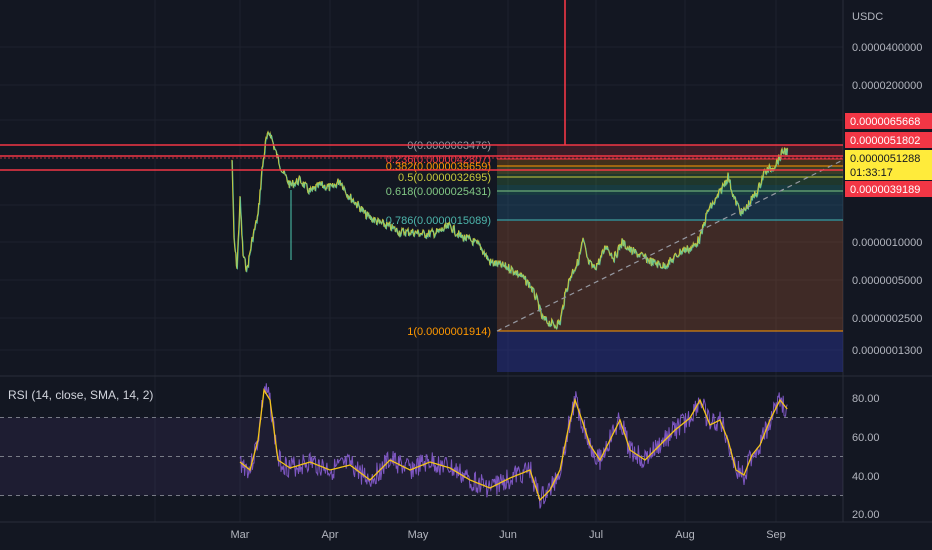  Describe the element at coordinates (80, 395) in the screenshot. I see `rsi-title: RSI (14, close, SMA, 14, 2)` at that location.